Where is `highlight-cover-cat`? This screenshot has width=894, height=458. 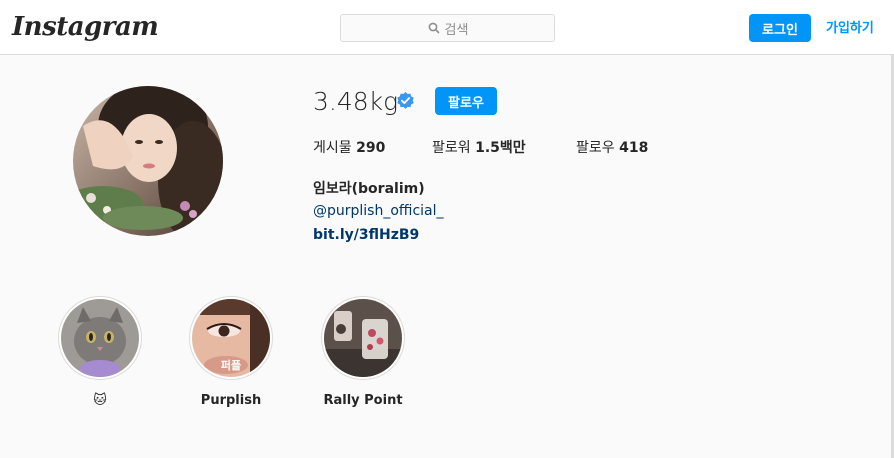
highlight-cover-cat is located at coordinates (100, 338).